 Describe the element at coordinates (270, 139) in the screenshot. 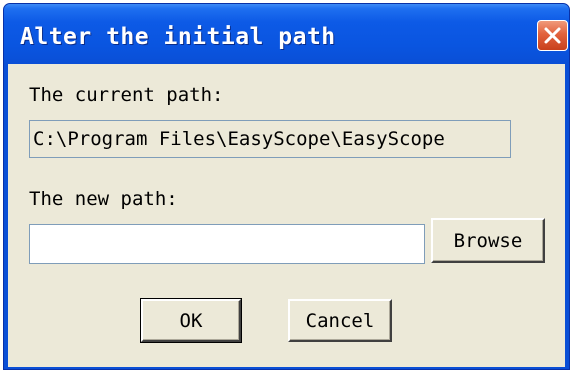

I see `current-path-field: C:\Program Files\EasyScope\EasyScope` at that location.